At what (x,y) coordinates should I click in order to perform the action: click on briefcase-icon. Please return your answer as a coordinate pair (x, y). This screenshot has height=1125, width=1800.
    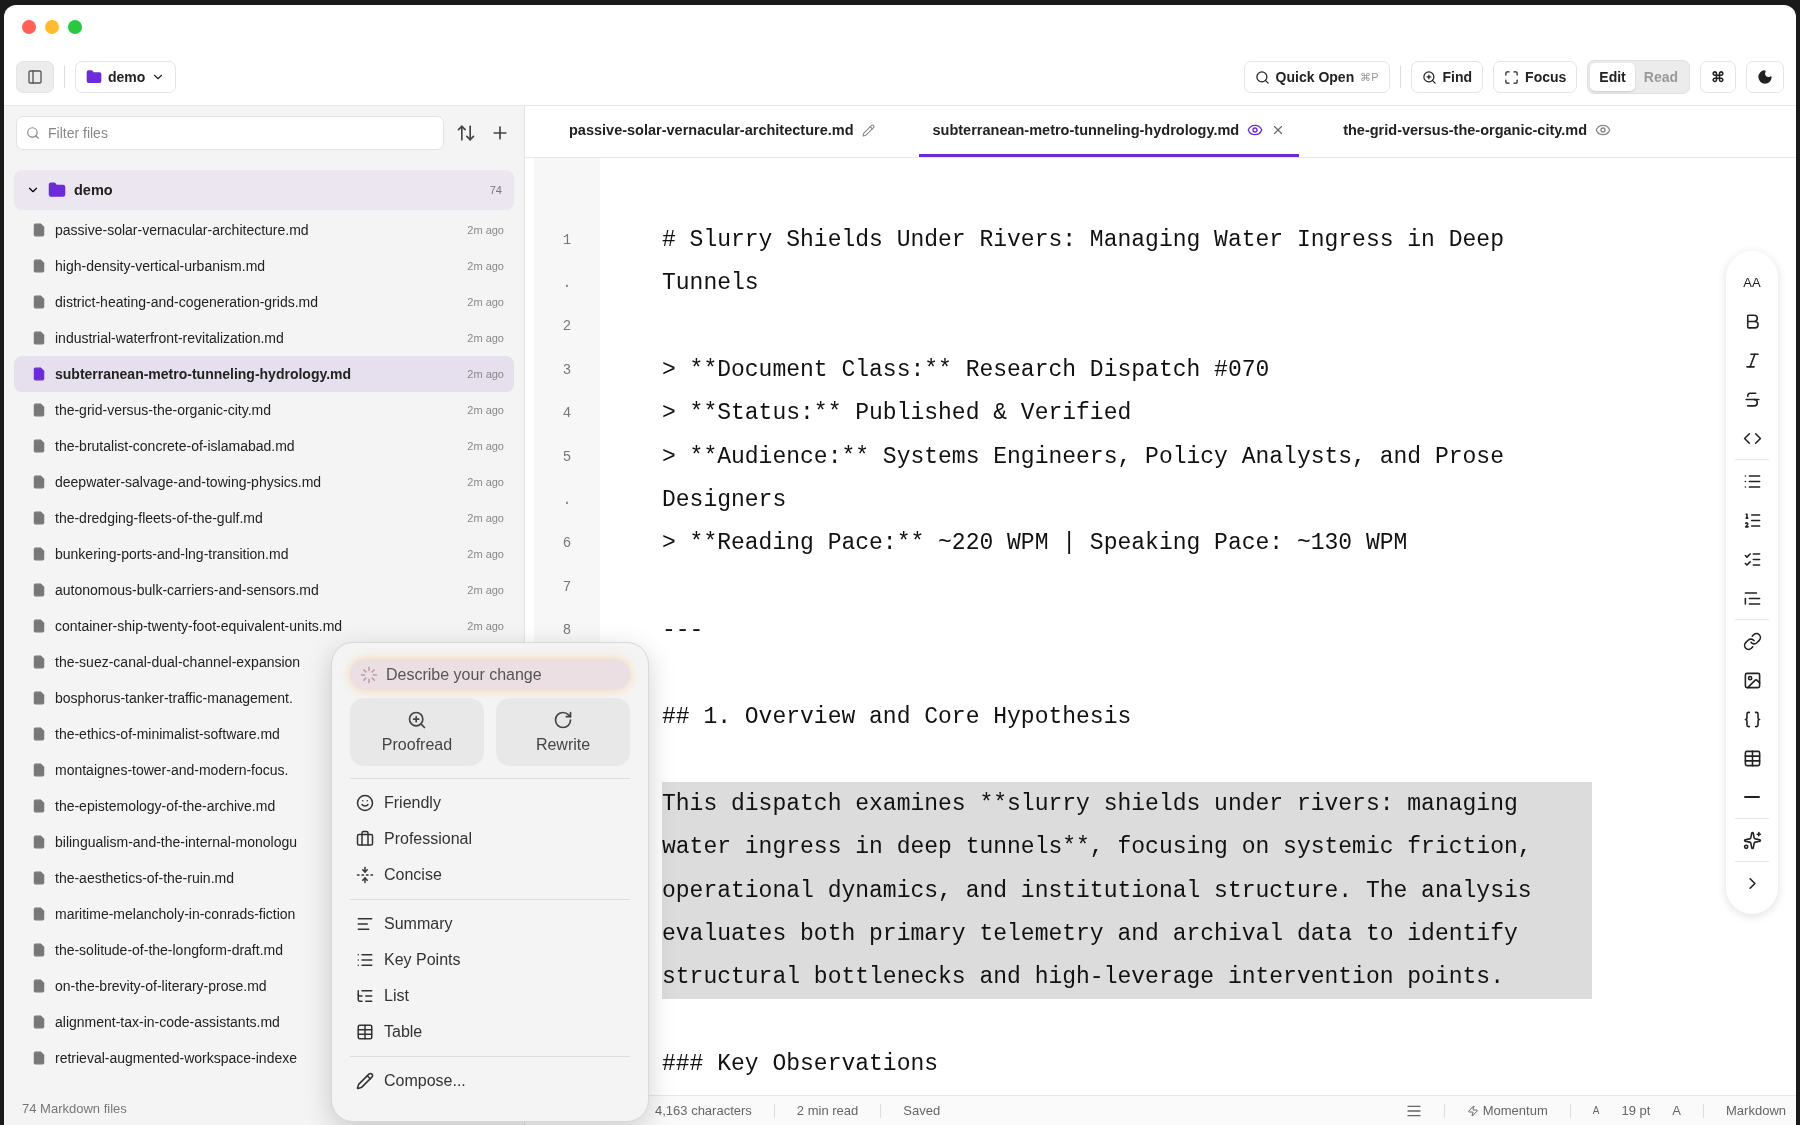
    Looking at the image, I should click on (365, 839).